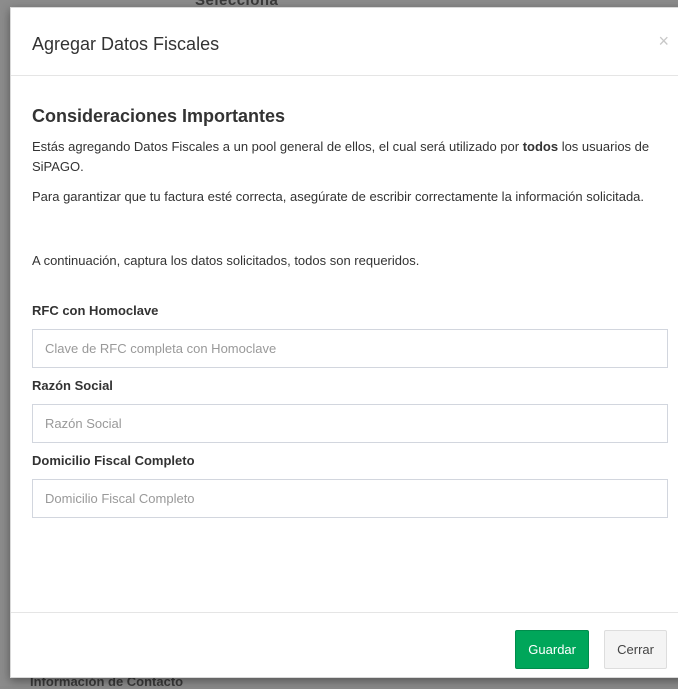  What do you see at coordinates (350, 498) in the screenshot?
I see `domicilio-input` at bounding box center [350, 498].